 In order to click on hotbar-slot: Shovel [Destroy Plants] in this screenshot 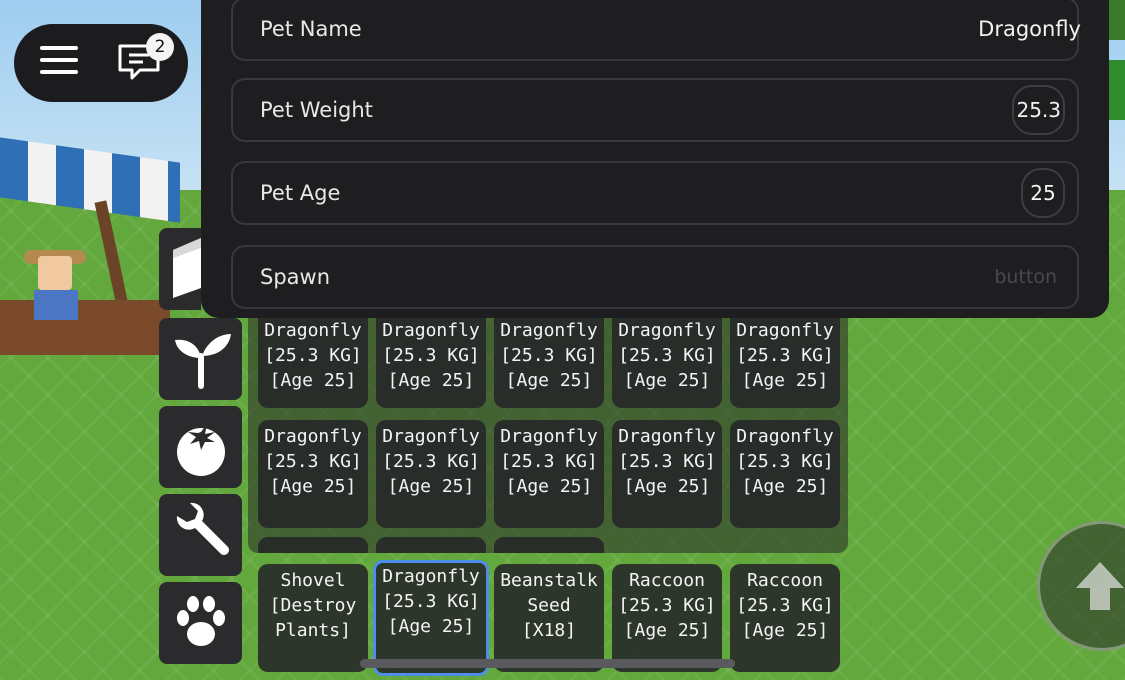, I will do `click(313, 618)`.